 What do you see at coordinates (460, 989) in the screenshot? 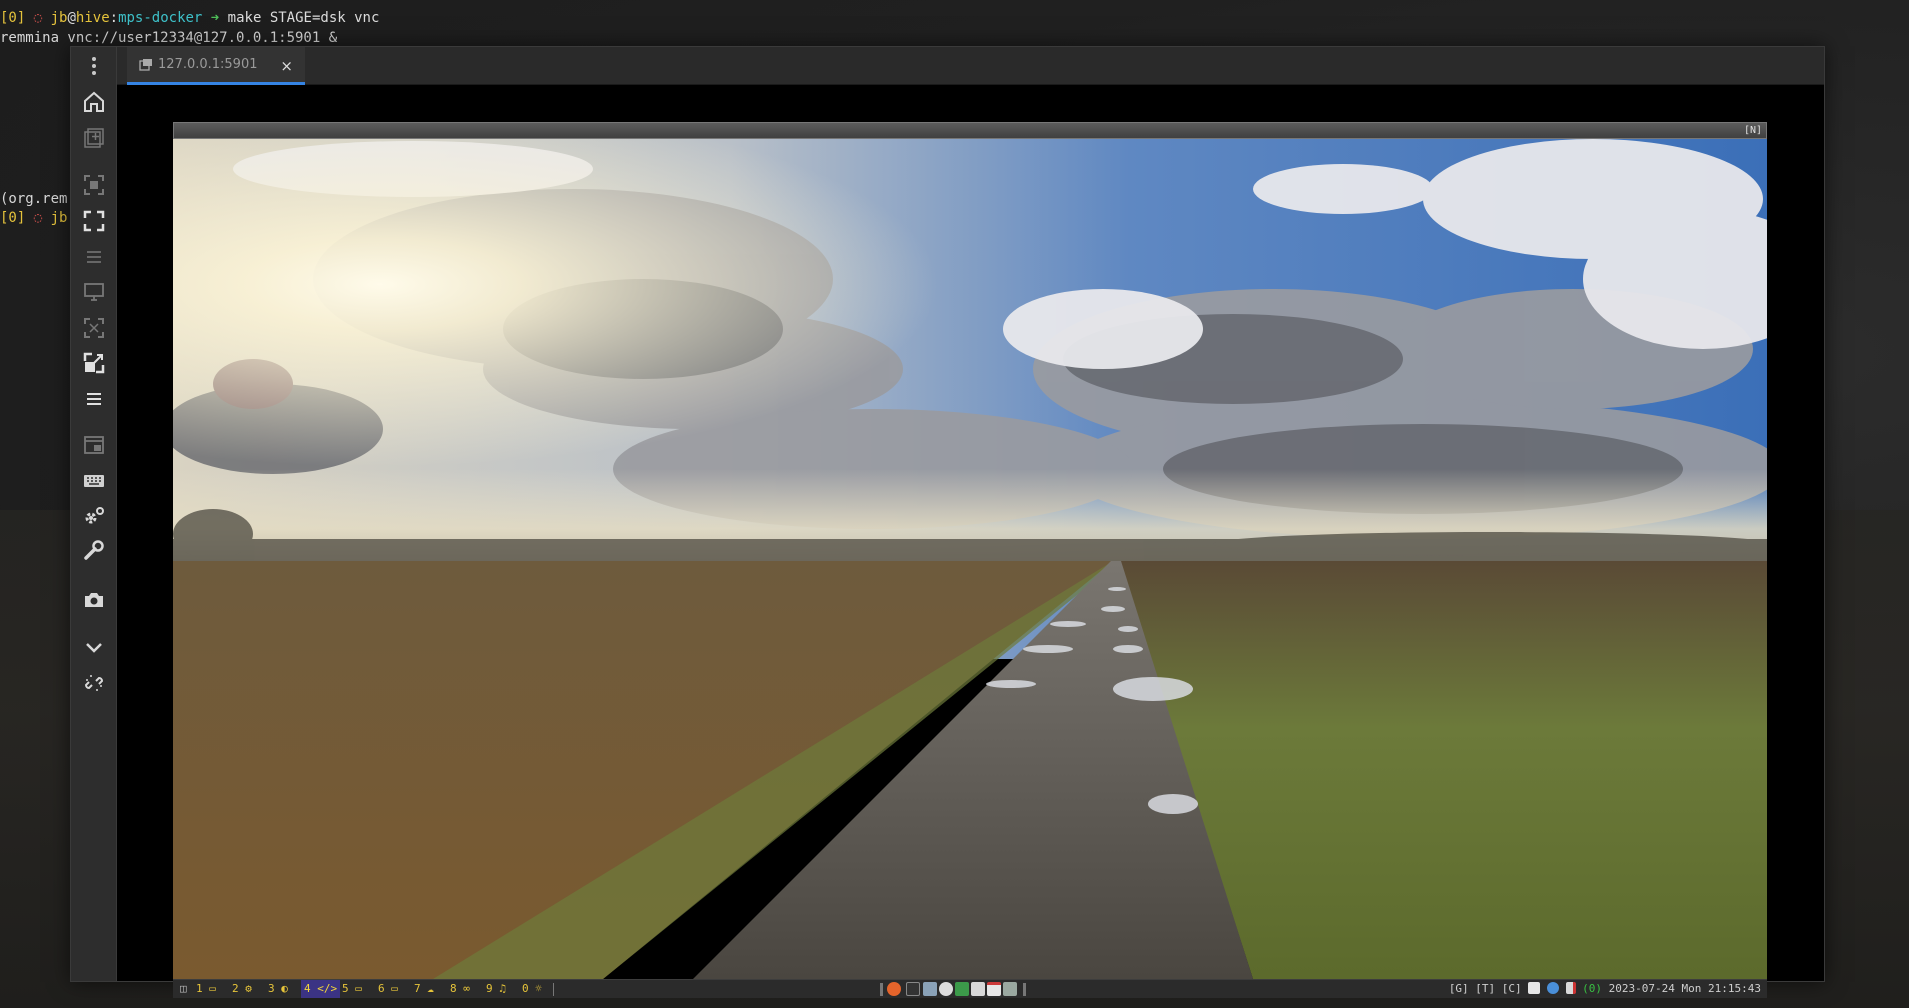
I see `workspace-8: 8 ∞` at bounding box center [460, 989].